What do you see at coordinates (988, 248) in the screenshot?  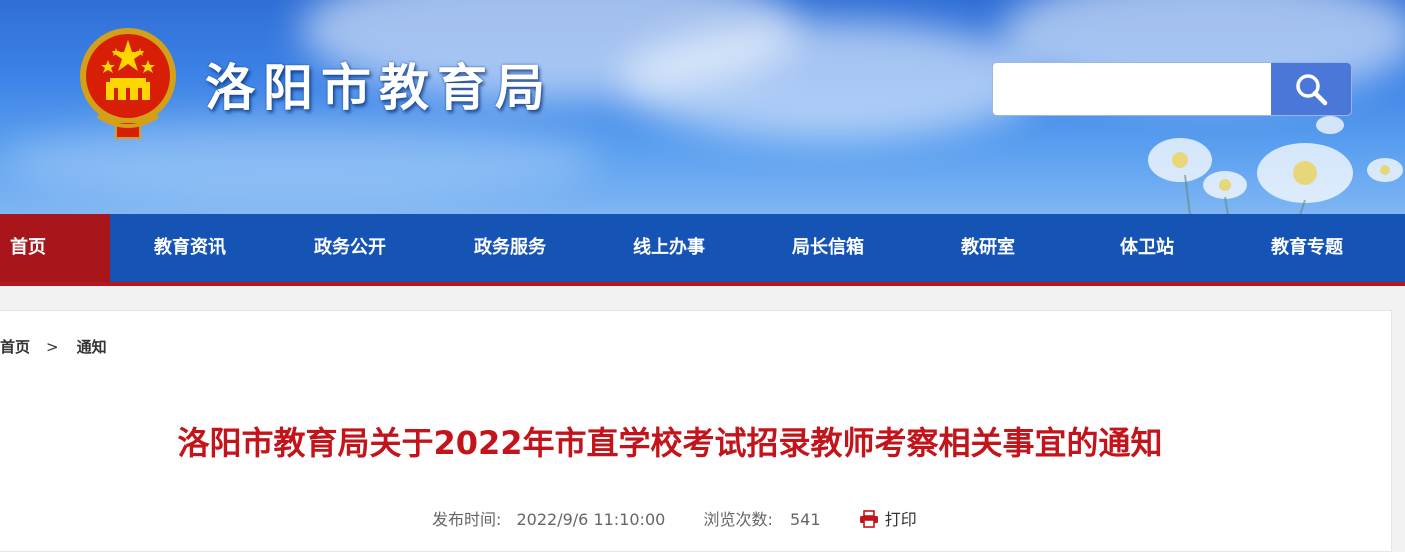 I see `nav-item-teaching-research: 教研室` at bounding box center [988, 248].